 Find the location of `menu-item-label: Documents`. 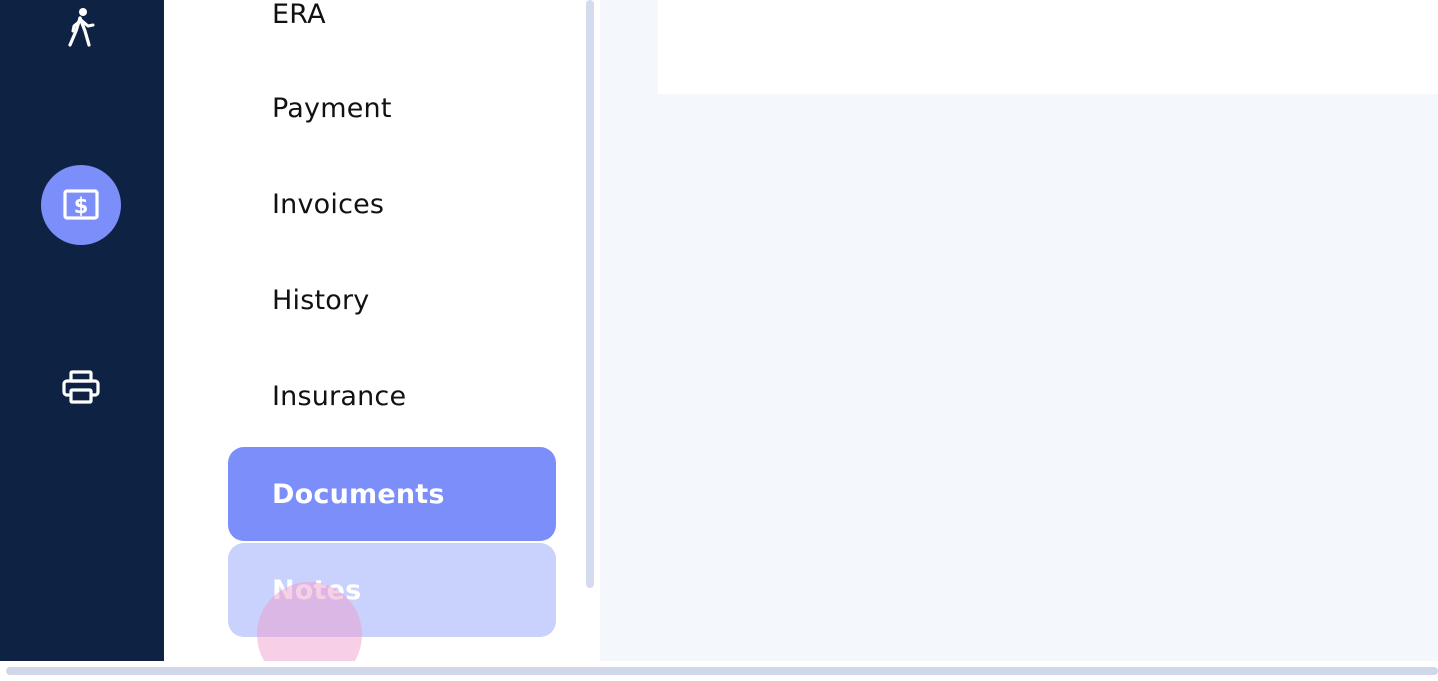

menu-item-label: Documents is located at coordinates (358, 494).